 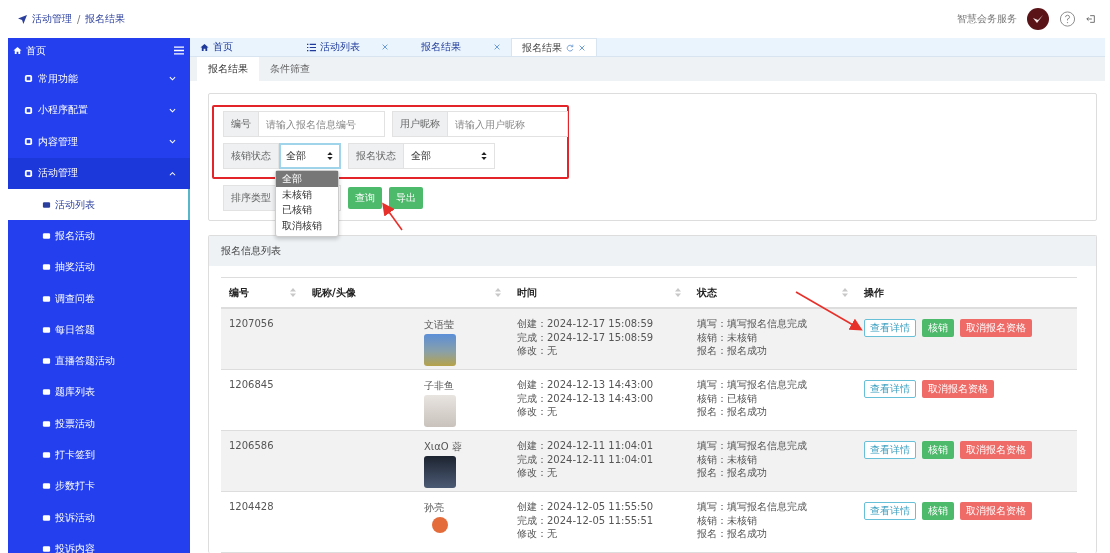 I want to click on content-tab: 报名结果, so click(x=228, y=69).